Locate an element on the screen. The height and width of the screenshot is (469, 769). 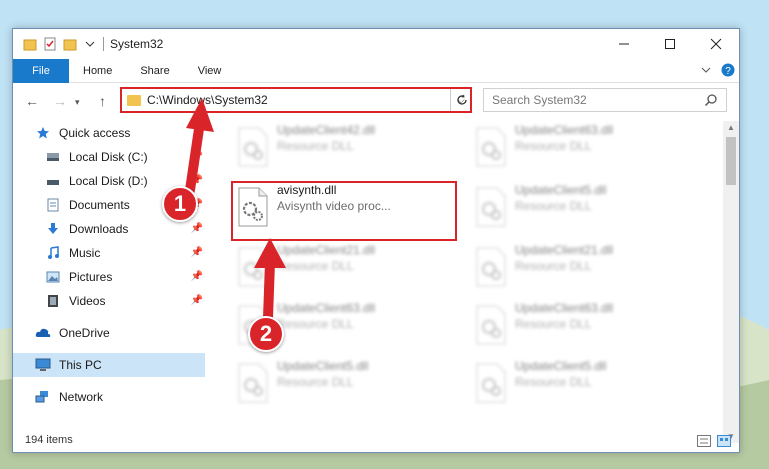
annotation-arrows is located at coordinates (235, 210).